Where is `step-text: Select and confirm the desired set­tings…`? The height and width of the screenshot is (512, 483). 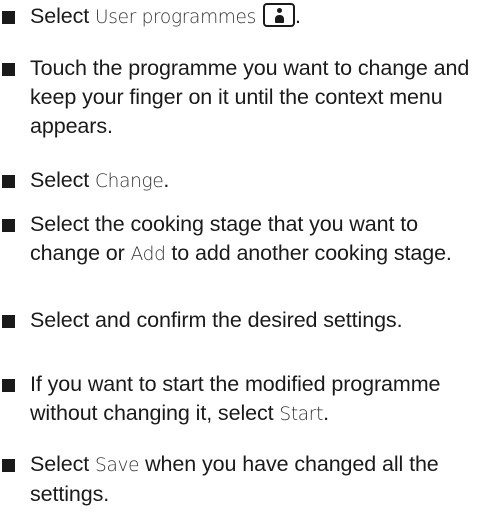
step-text: Select and confirm the desired set­tings… is located at coordinates (216, 320).